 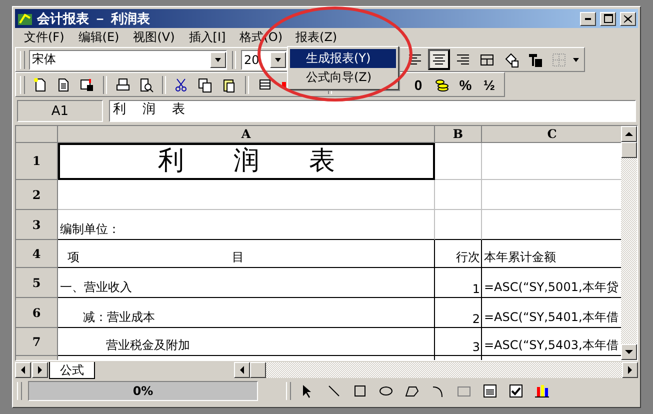 I want to click on menu-item: 生成报表(Y), so click(x=343, y=58).